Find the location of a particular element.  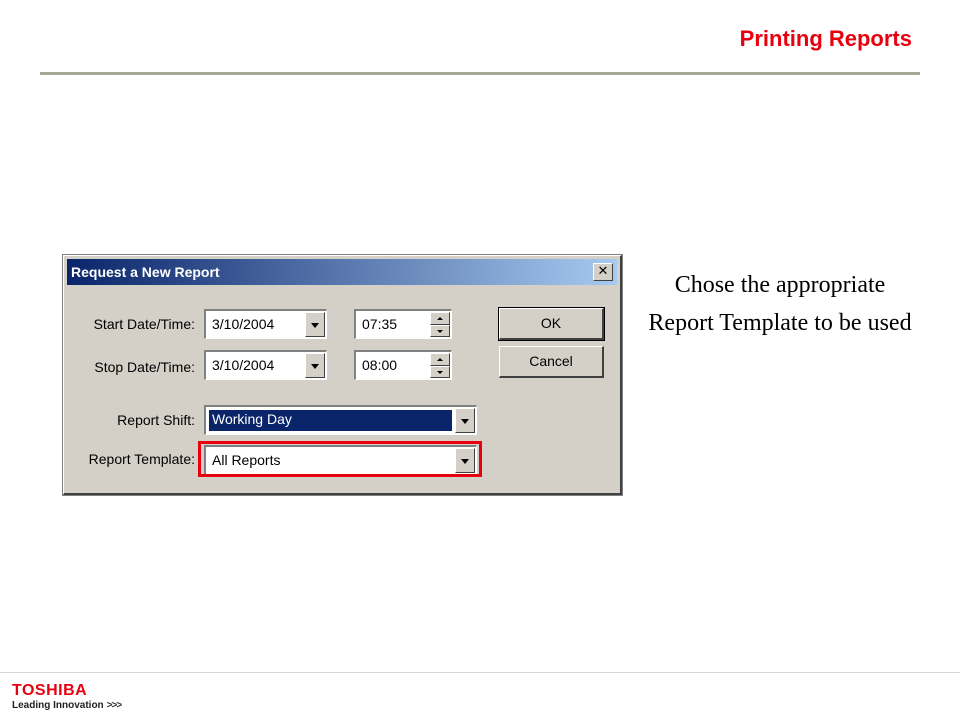

start-time-value: 07:35 is located at coordinates (380, 324).